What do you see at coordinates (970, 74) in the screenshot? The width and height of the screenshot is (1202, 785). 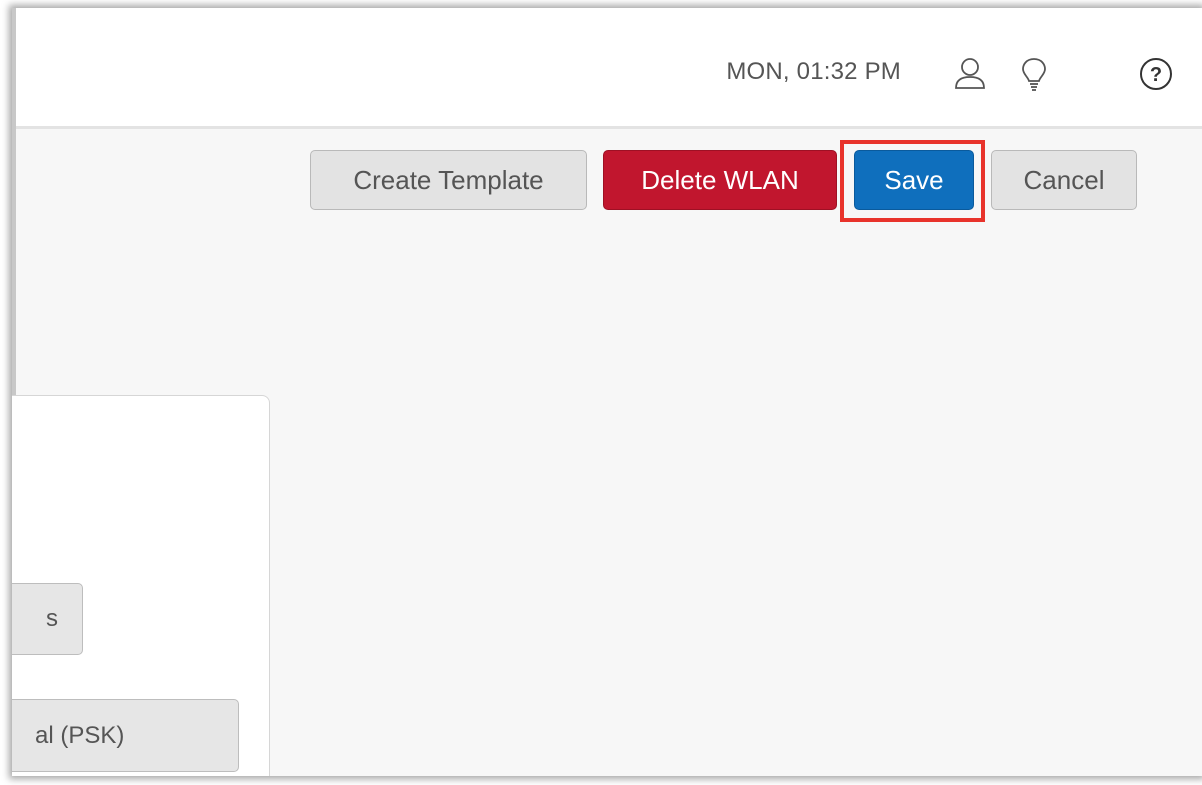 I see `user-icon` at bounding box center [970, 74].